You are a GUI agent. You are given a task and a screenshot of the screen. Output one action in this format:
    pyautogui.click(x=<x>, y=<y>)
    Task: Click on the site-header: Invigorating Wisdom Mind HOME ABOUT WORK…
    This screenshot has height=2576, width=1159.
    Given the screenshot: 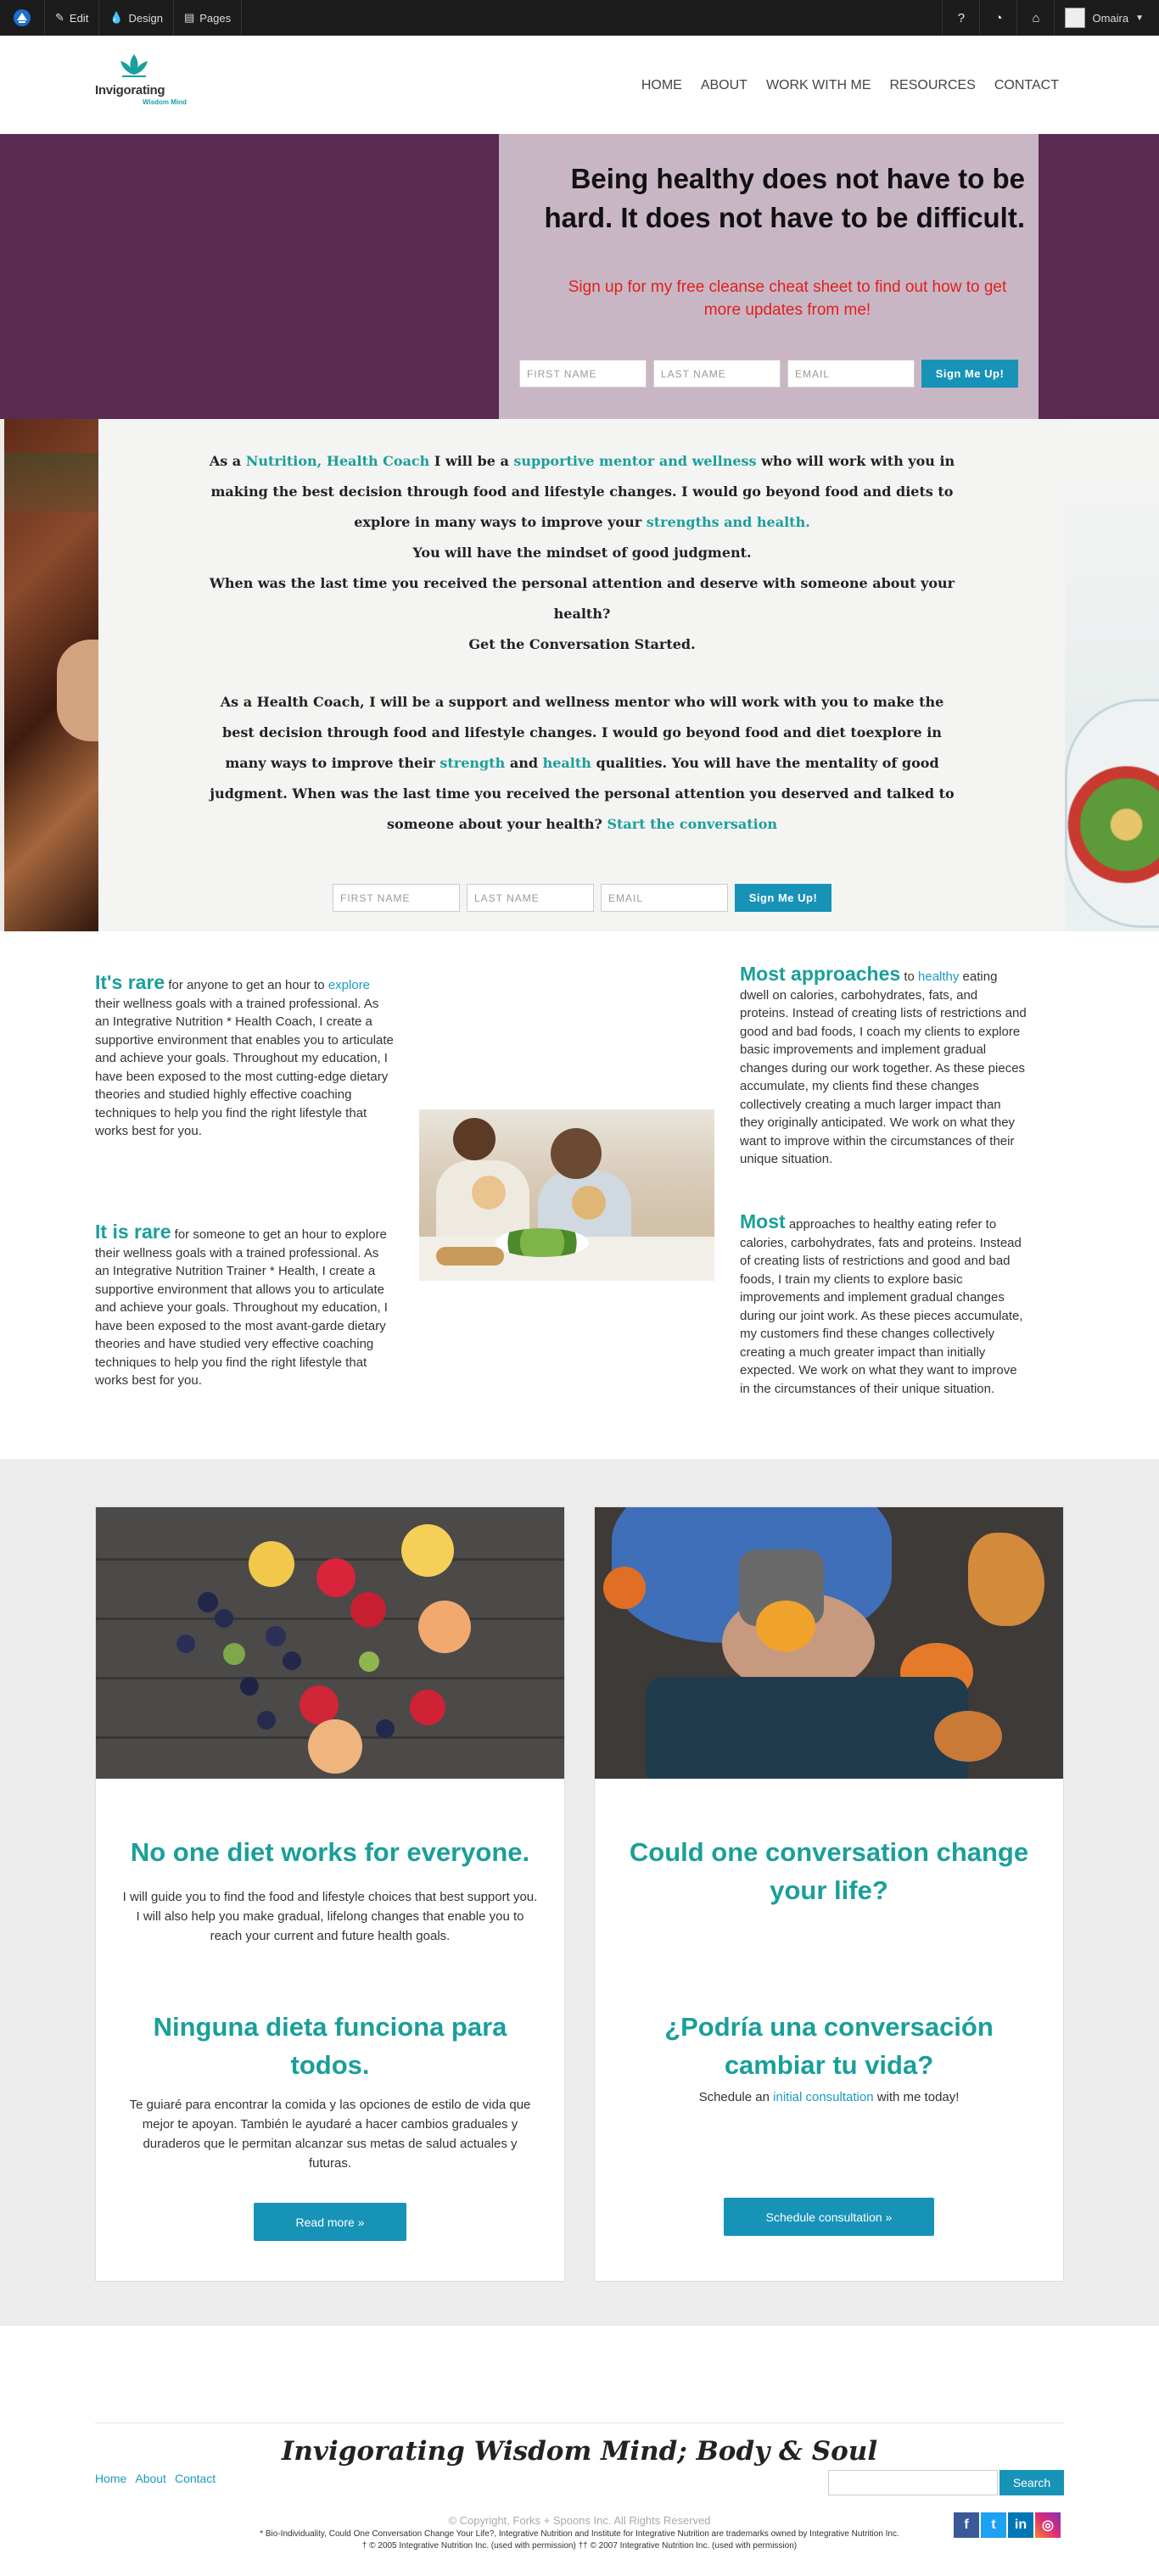 What is the action you would take?
    pyautogui.click(x=579, y=85)
    